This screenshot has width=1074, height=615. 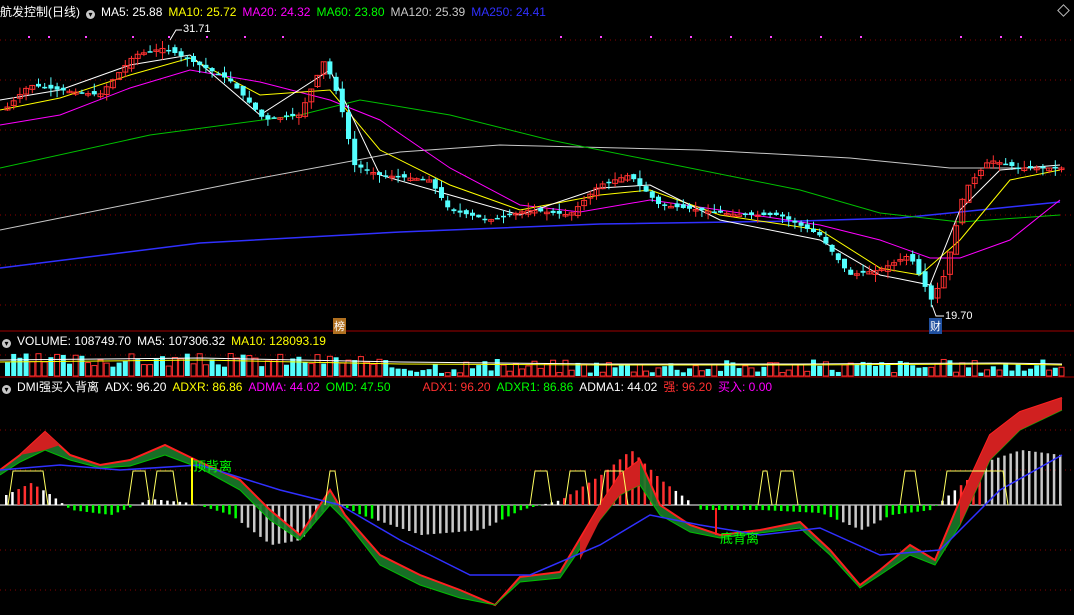 I want to click on finance-marker: 财, so click(x=935, y=326).